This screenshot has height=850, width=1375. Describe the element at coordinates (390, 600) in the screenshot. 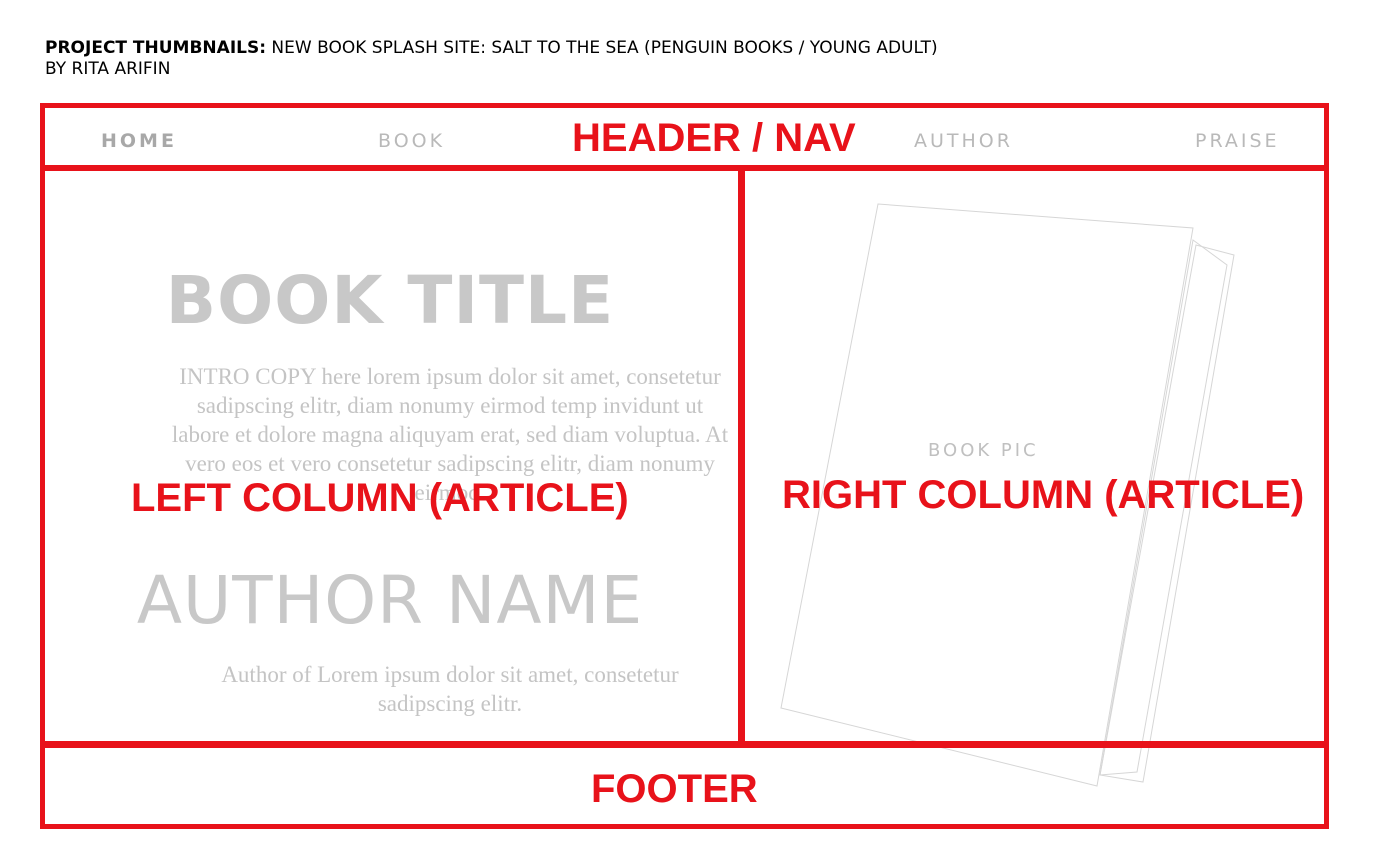

I see `author-name: AUTHOR NAME` at that location.